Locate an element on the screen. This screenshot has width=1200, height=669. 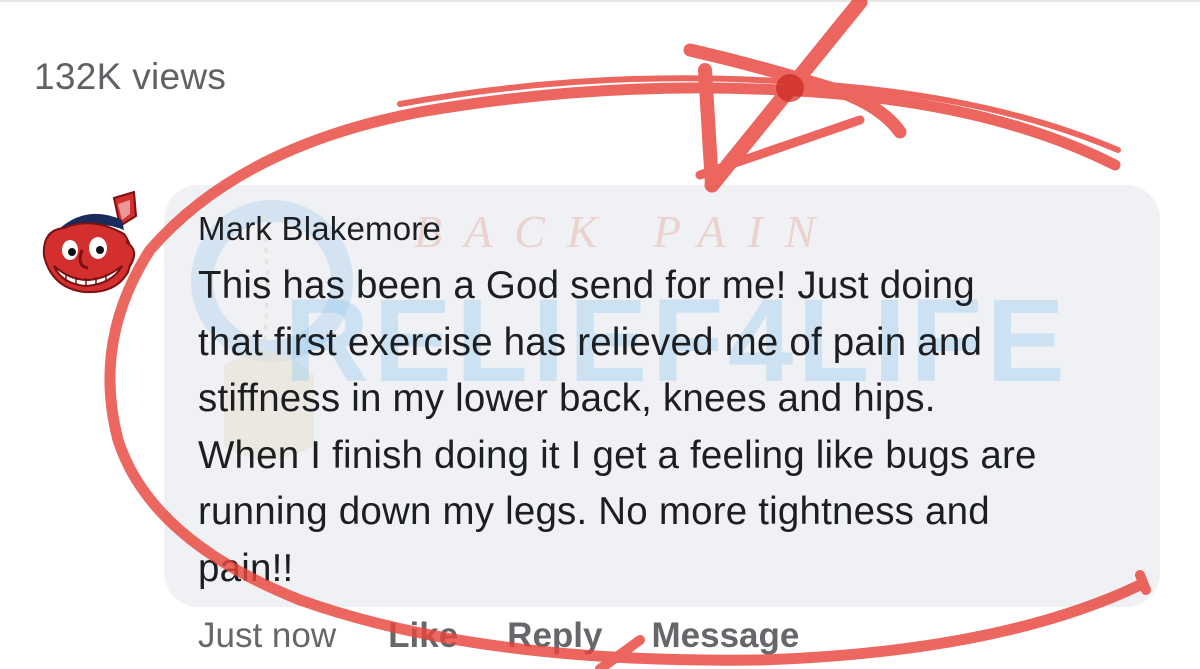
message-button: Message is located at coordinates (725, 636).